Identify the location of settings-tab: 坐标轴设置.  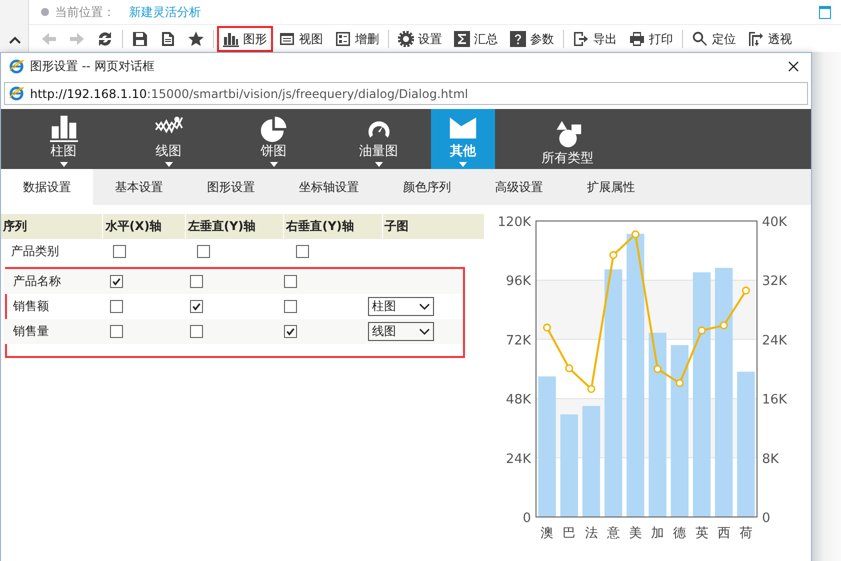
(329, 187).